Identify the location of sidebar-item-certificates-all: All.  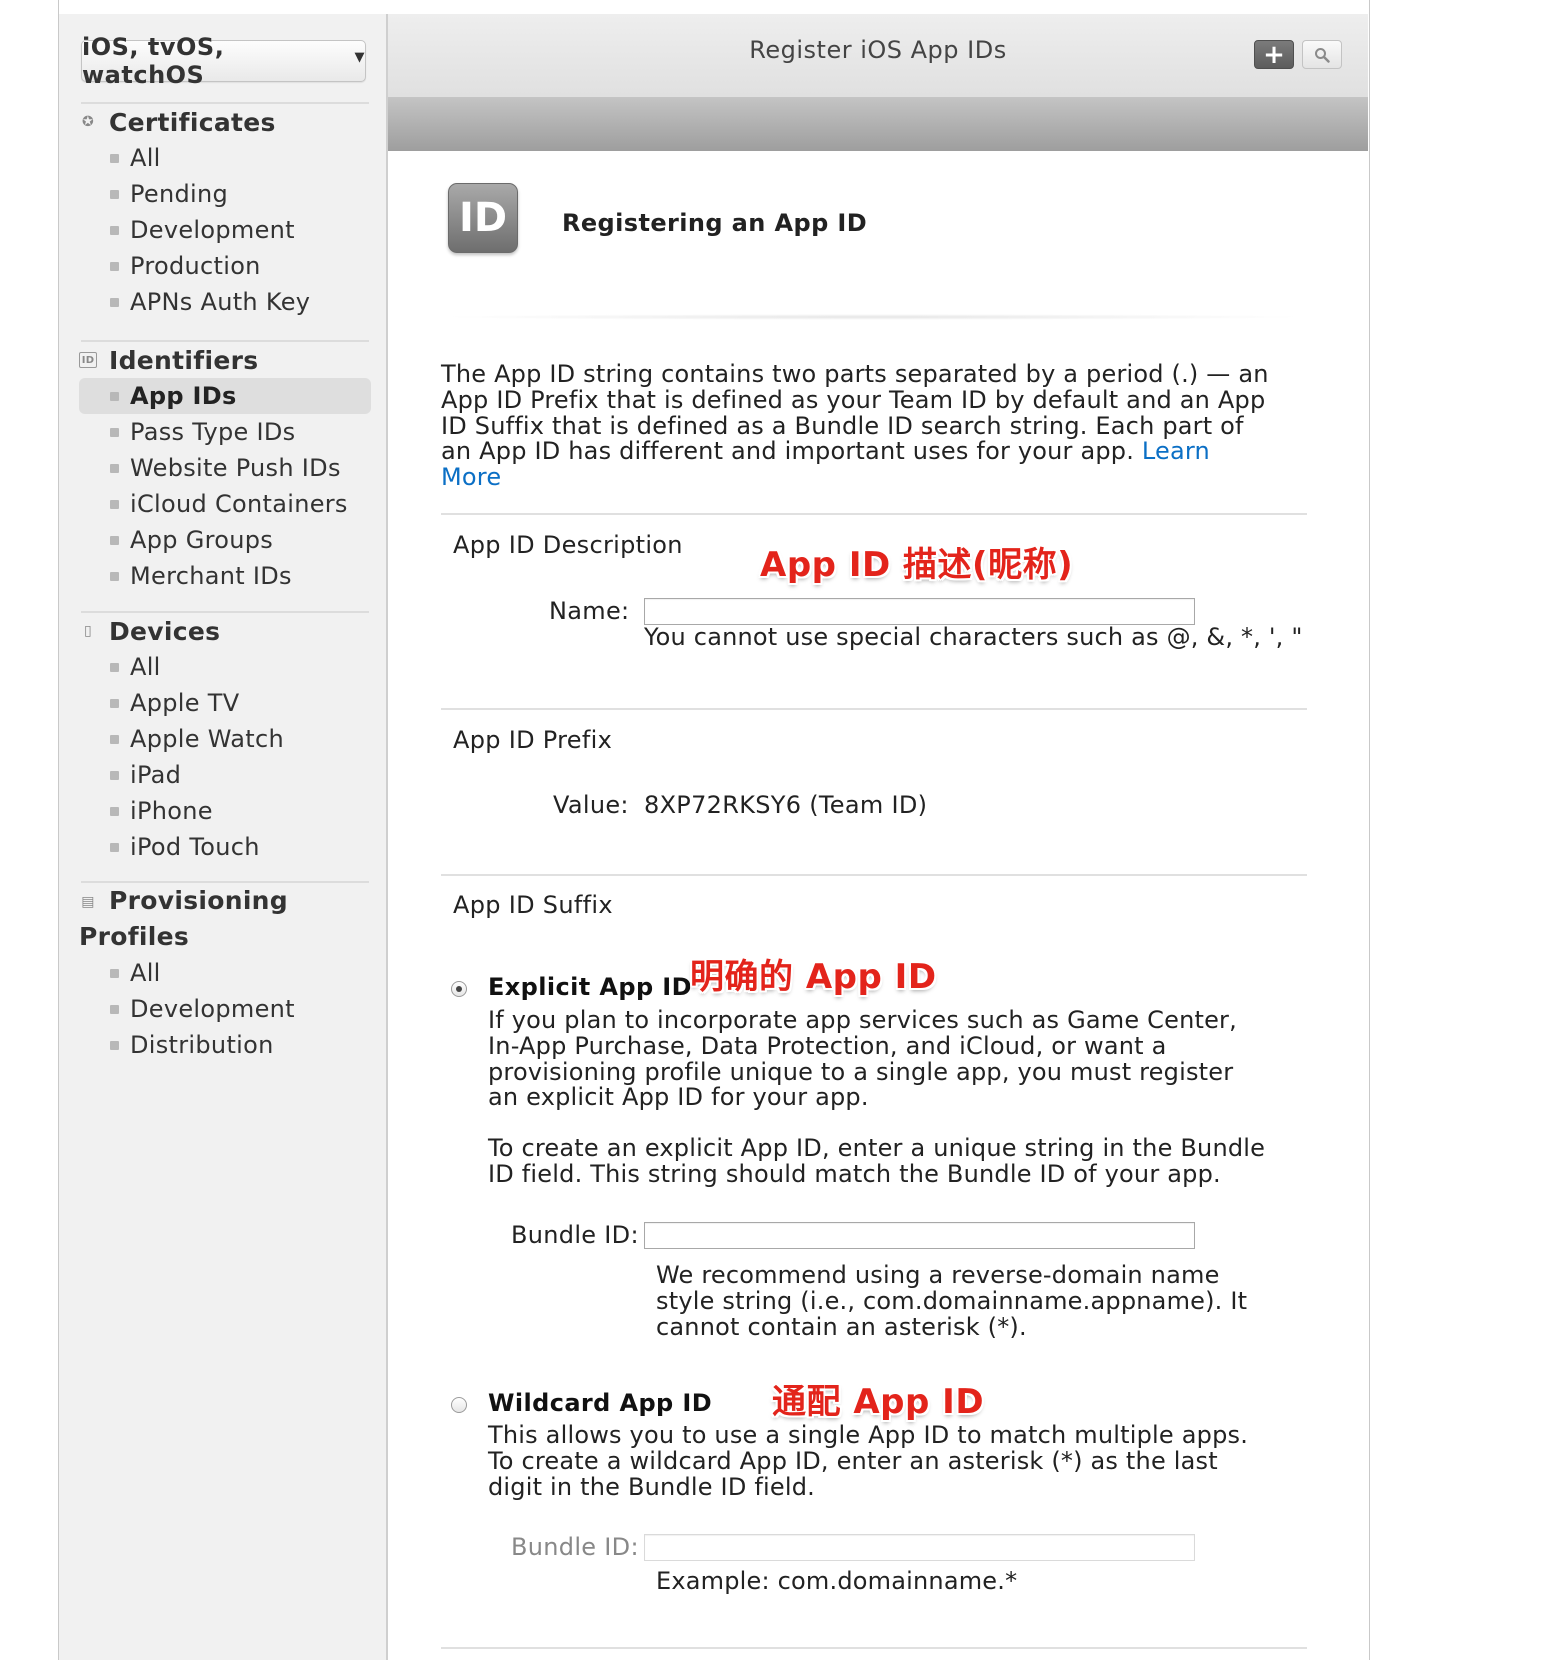
(225, 158).